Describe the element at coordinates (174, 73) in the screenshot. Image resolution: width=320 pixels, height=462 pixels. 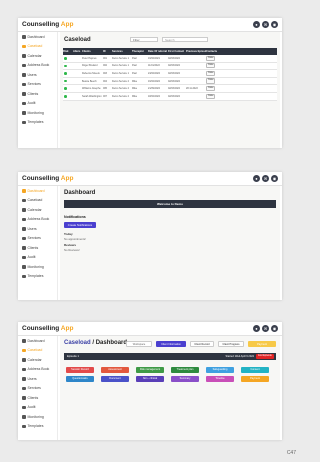
I see `cell-first-contact: 02/03/2022` at that location.